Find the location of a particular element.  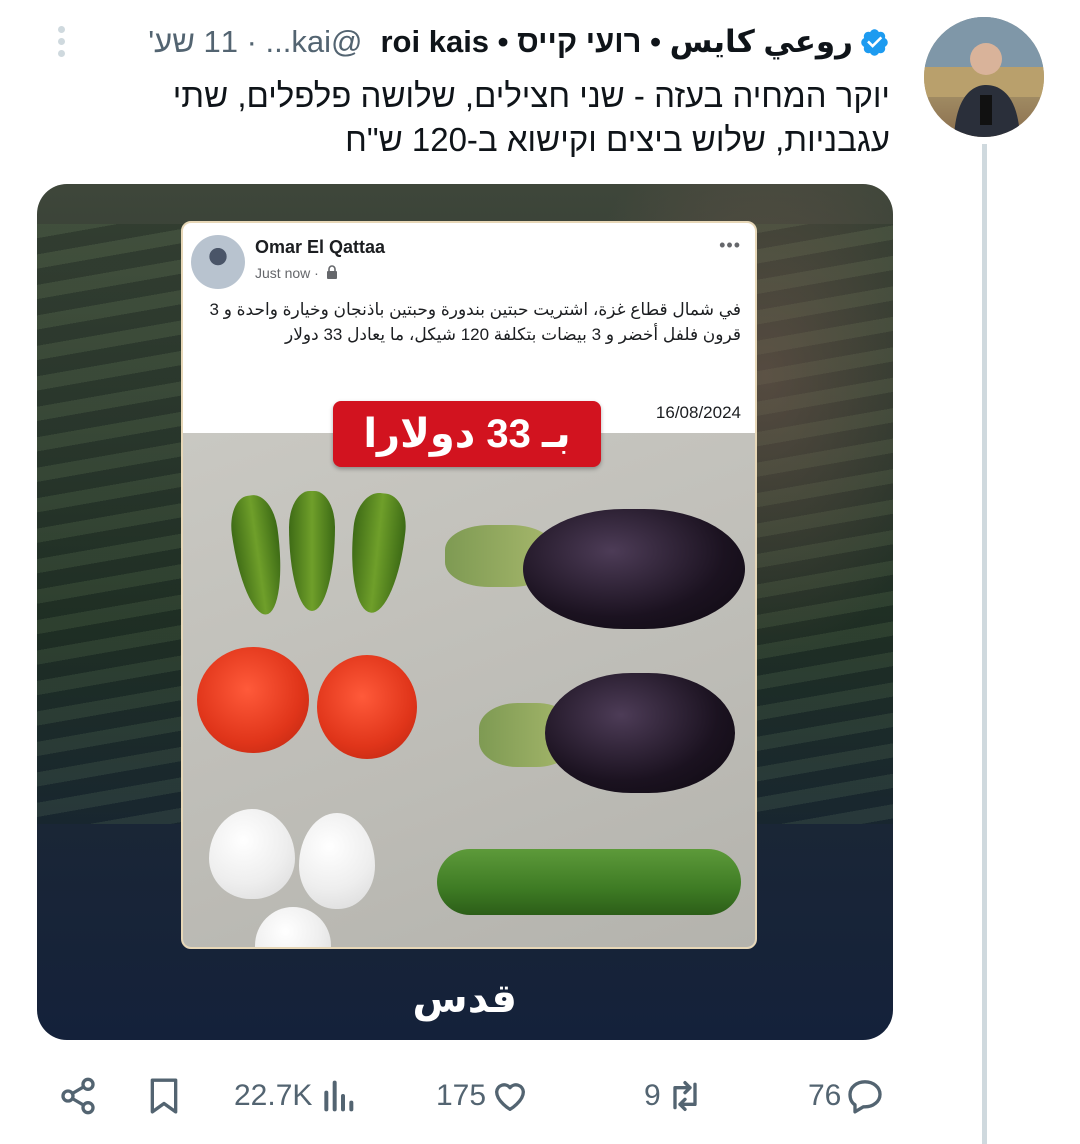

share-icon is located at coordinates (78, 1096).